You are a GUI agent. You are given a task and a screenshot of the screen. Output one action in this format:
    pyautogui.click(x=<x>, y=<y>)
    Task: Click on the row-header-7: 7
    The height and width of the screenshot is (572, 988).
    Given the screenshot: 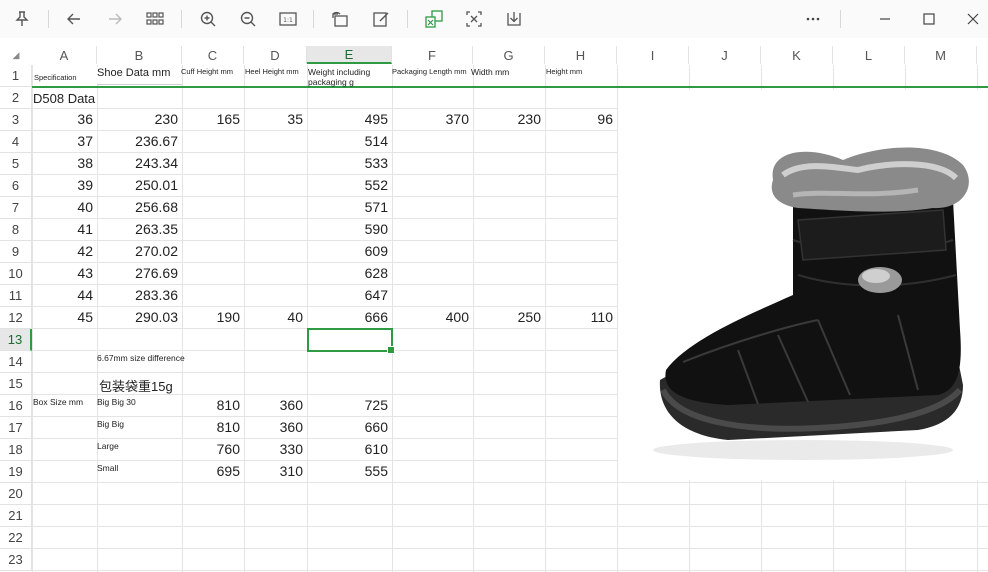 What is the action you would take?
    pyautogui.click(x=16, y=208)
    